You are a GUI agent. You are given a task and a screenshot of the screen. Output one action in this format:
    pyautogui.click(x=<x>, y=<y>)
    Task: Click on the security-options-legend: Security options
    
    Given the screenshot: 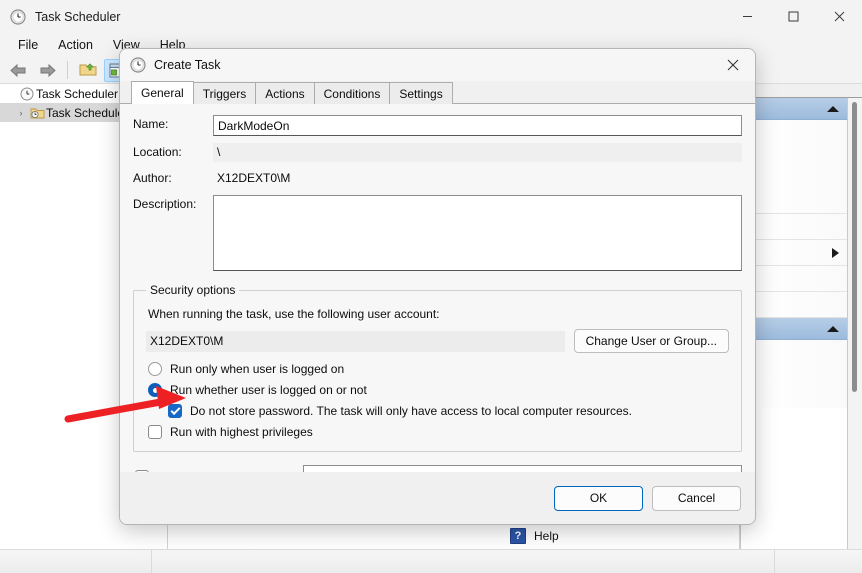 What is the action you would take?
    pyautogui.click(x=193, y=290)
    